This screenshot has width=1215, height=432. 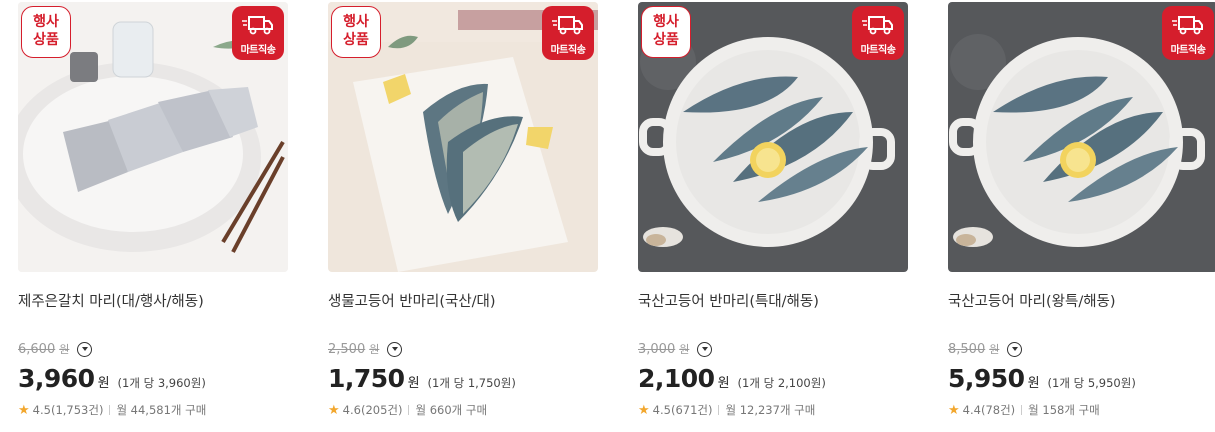 What do you see at coordinates (986, 378) in the screenshot?
I see `sale-price-value: 5,950` at bounding box center [986, 378].